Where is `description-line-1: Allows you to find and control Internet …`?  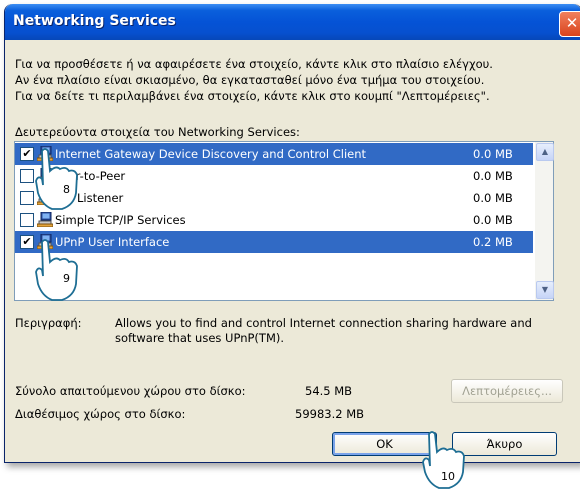
description-line-1: Allows you to find and control Internet … is located at coordinates (323, 323).